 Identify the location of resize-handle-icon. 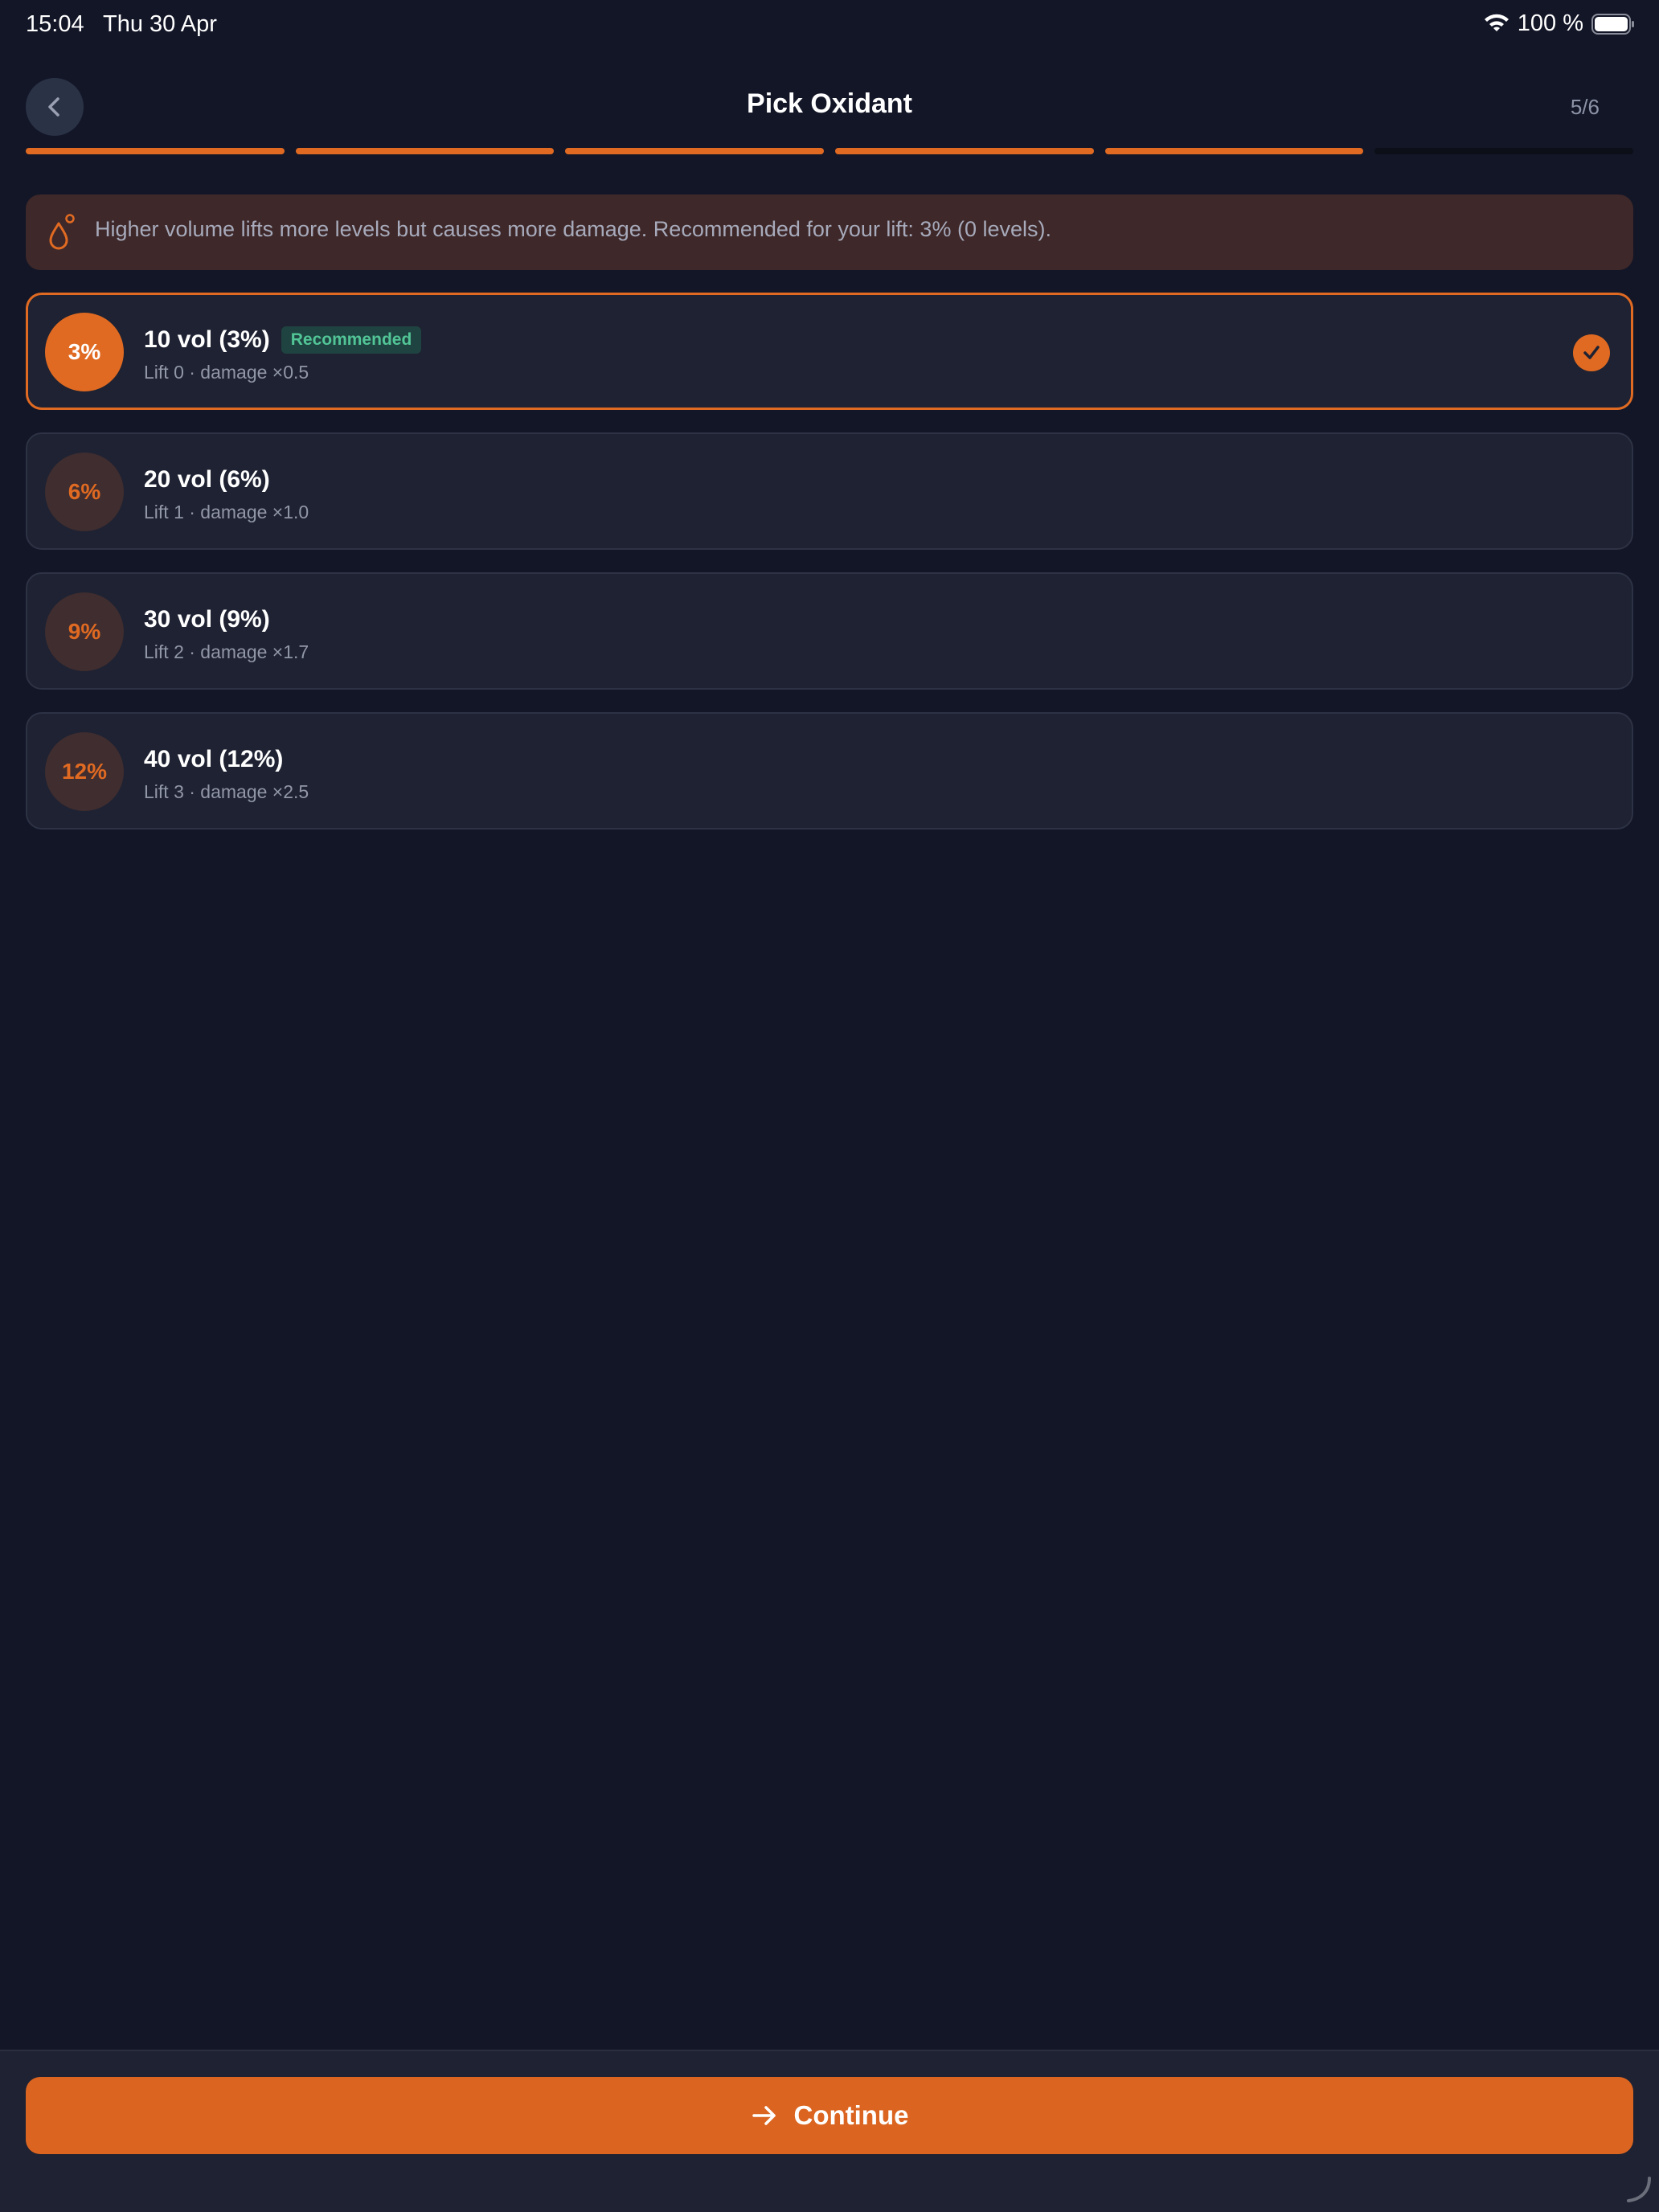
(1638, 2189).